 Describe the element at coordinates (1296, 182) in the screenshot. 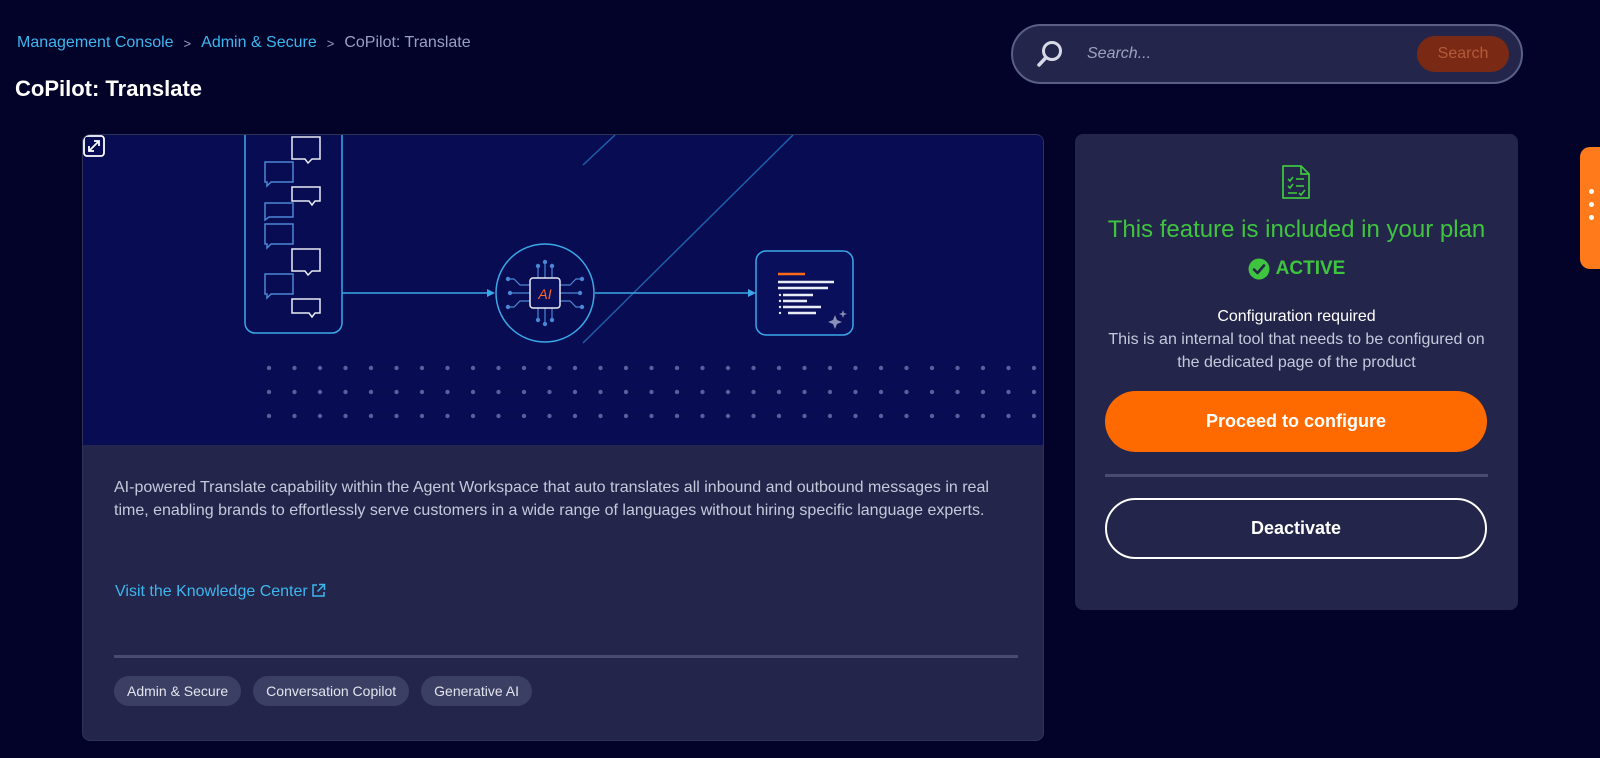

I see `document-check-icon` at that location.